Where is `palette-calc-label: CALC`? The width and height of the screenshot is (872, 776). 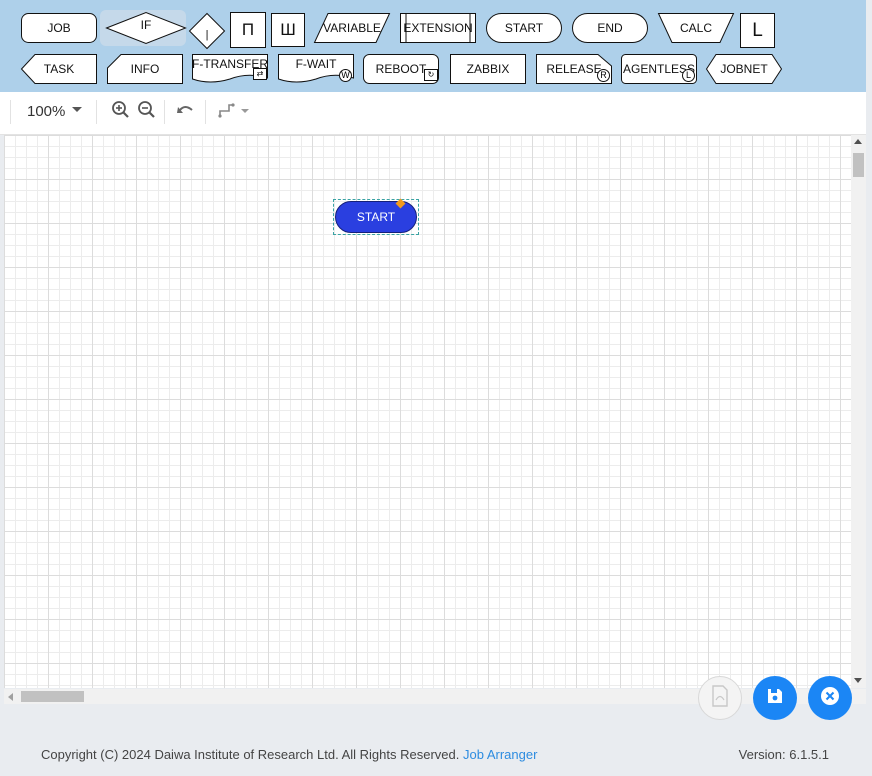 palette-calc-label: CALC is located at coordinates (695, 28).